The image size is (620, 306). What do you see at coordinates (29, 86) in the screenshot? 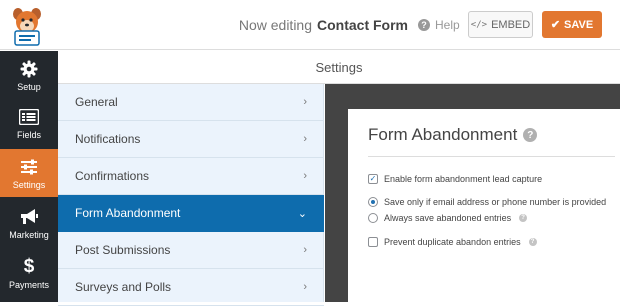
I see `sidebar-item-label: Setup` at bounding box center [29, 86].